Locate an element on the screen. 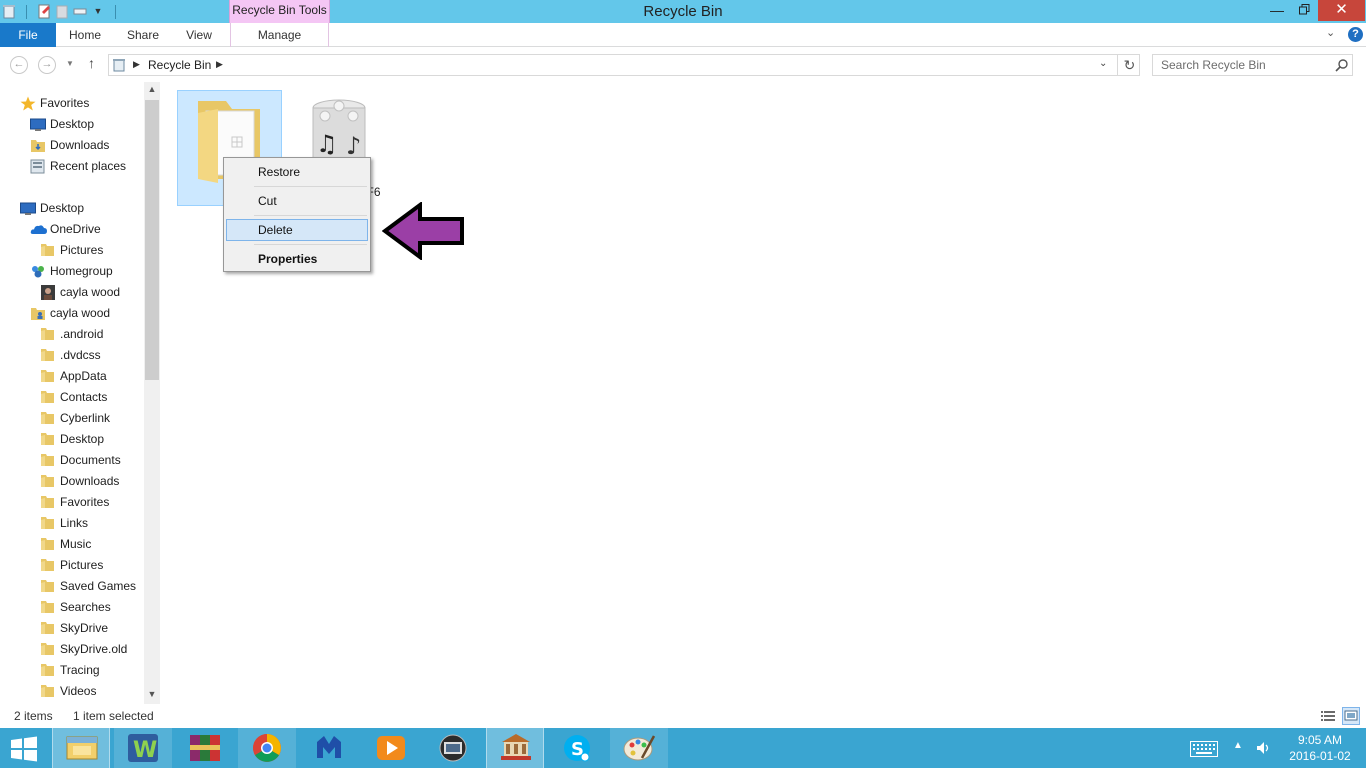  taskbar-film-reel is located at coordinates (453, 748).